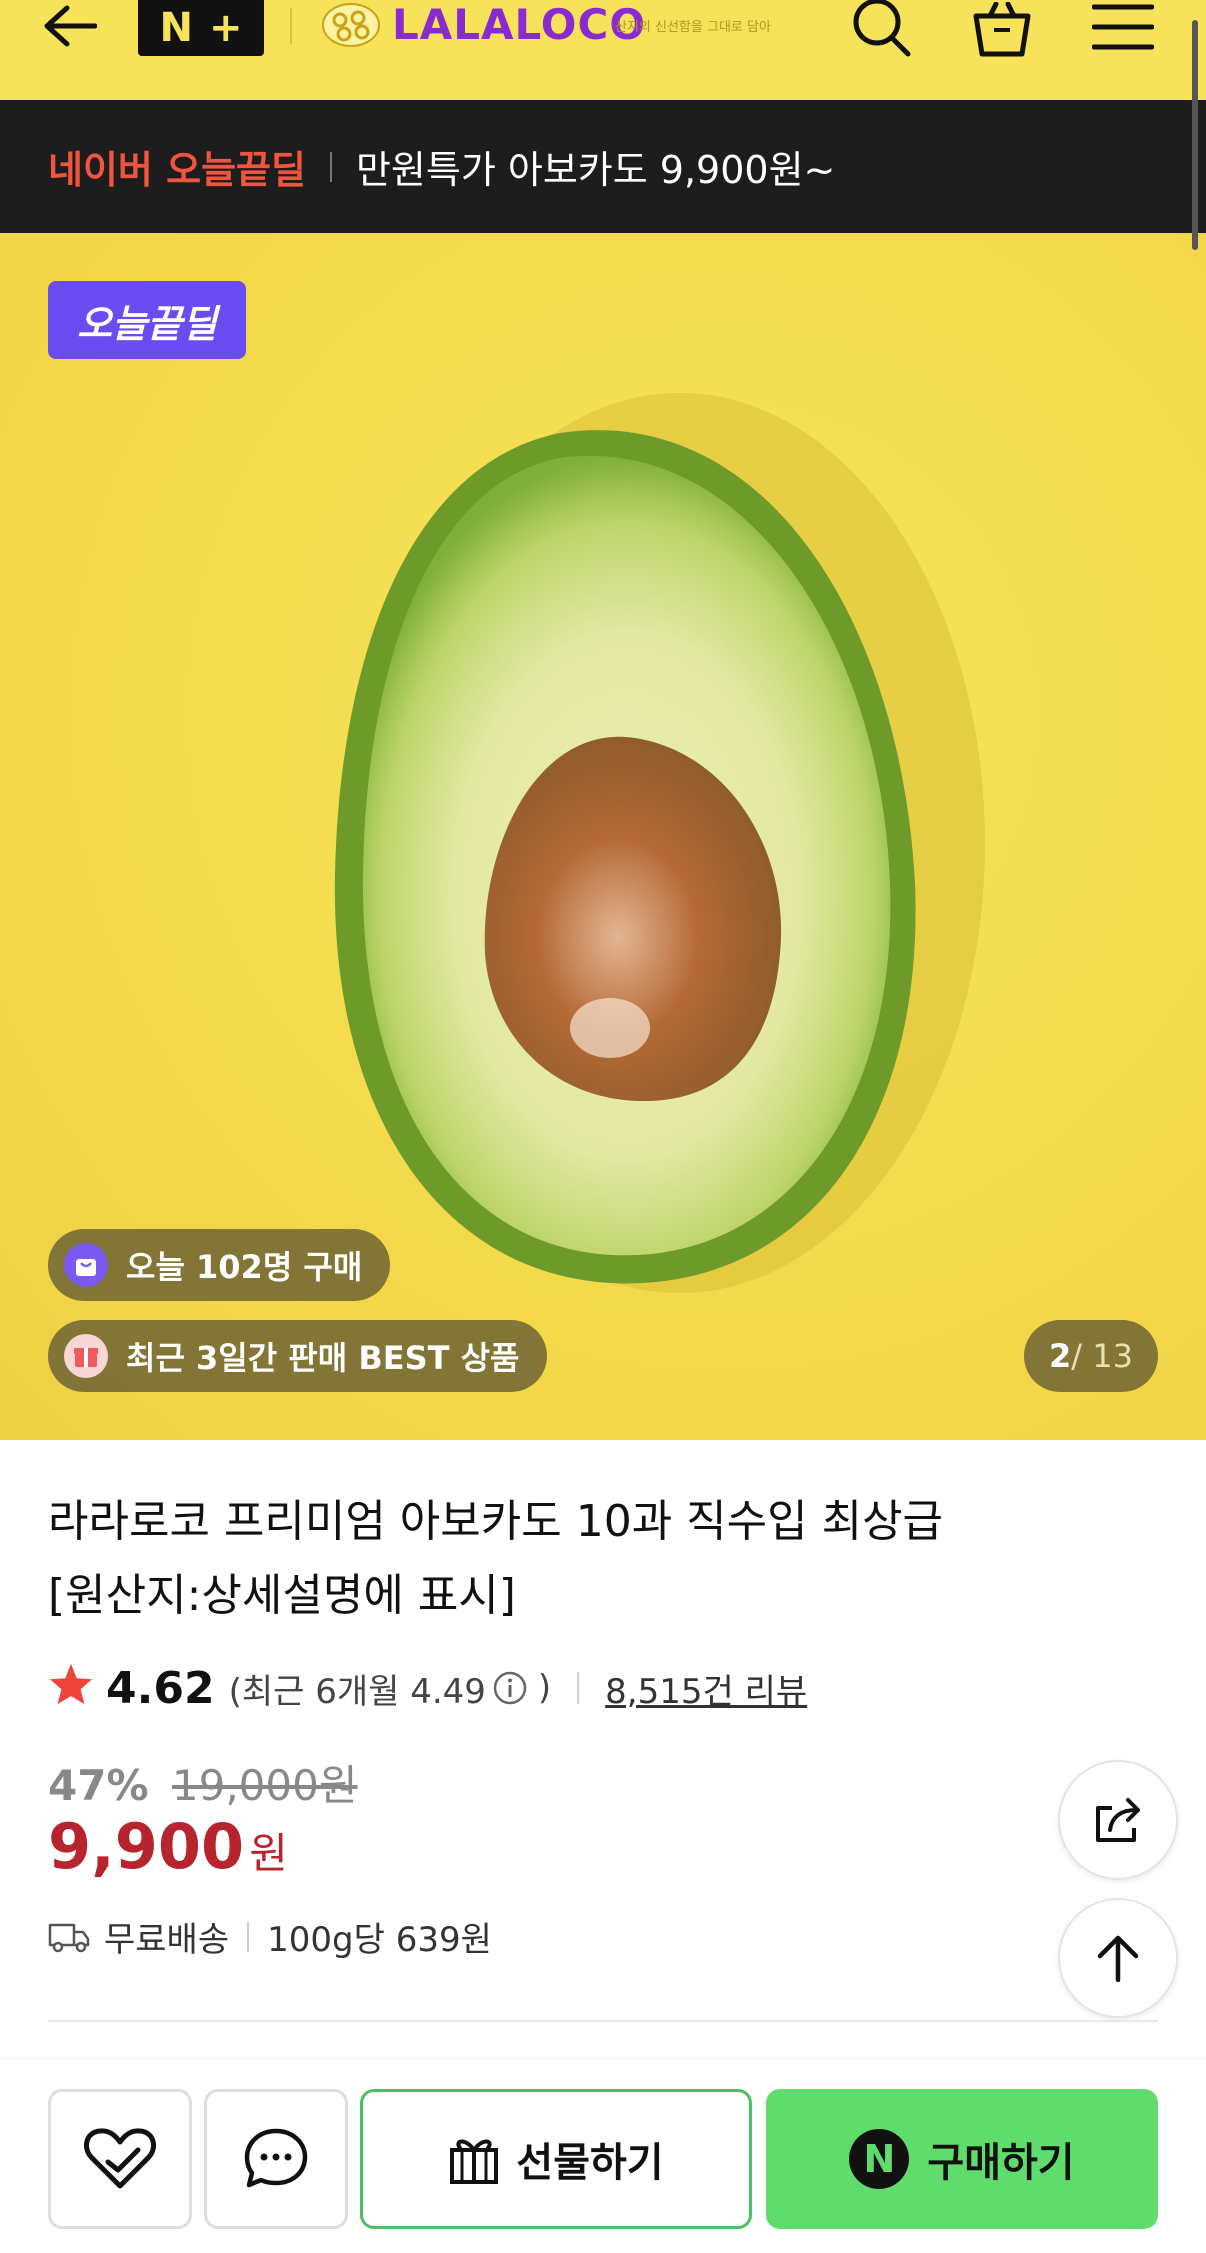 The image size is (1206, 2253). I want to click on naver-plus-logo: N +, so click(201, 28).